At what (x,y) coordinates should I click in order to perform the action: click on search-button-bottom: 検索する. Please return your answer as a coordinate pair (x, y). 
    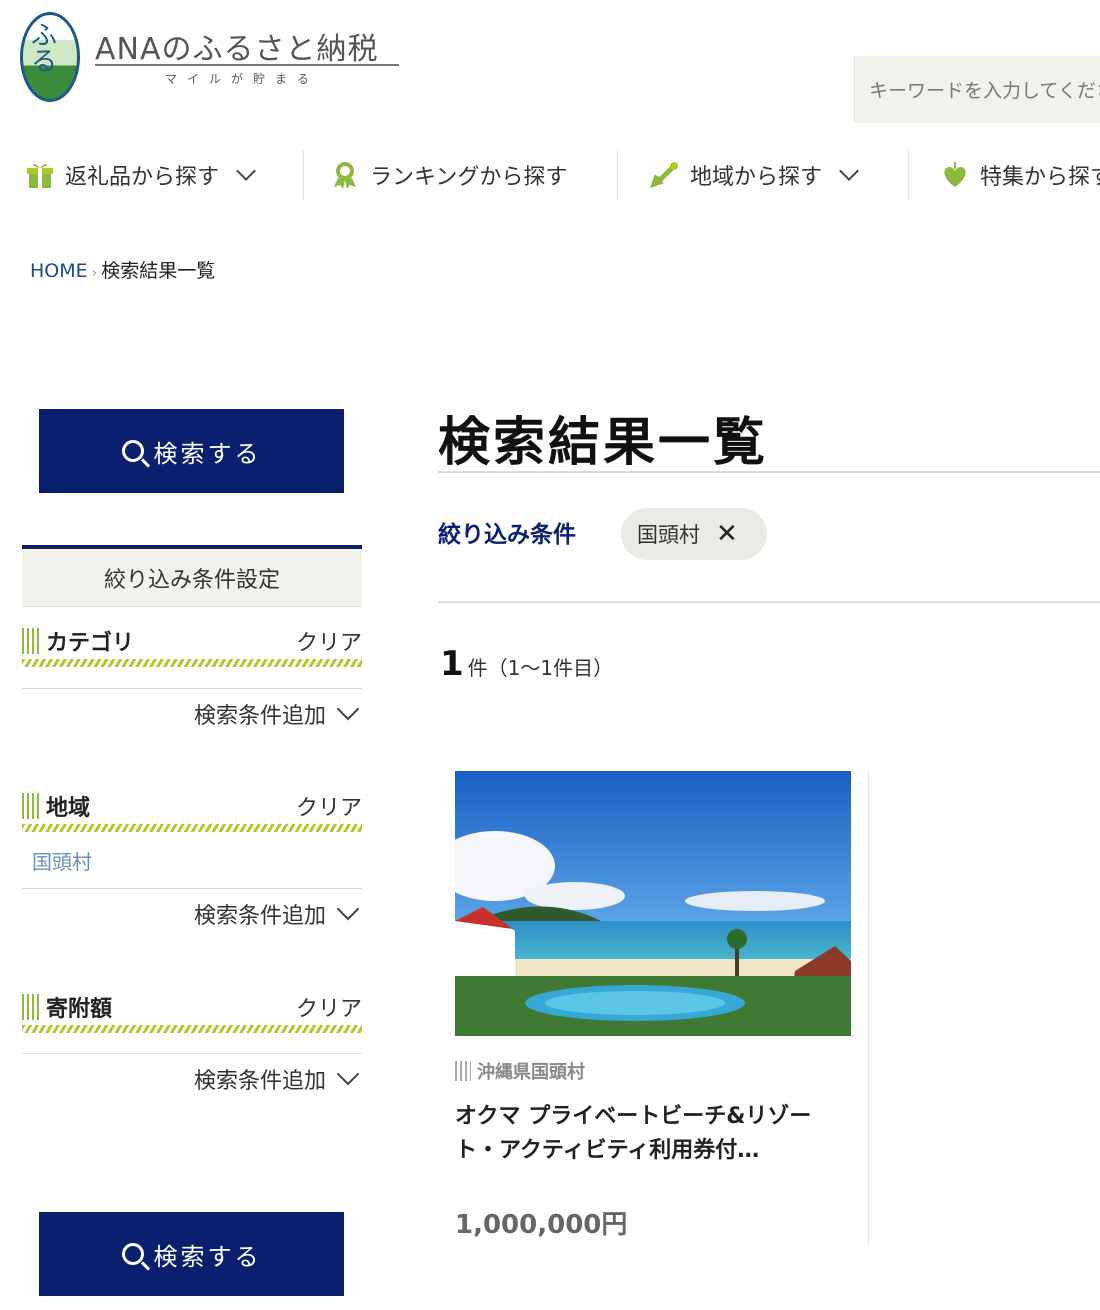
    Looking at the image, I should click on (191, 1254).